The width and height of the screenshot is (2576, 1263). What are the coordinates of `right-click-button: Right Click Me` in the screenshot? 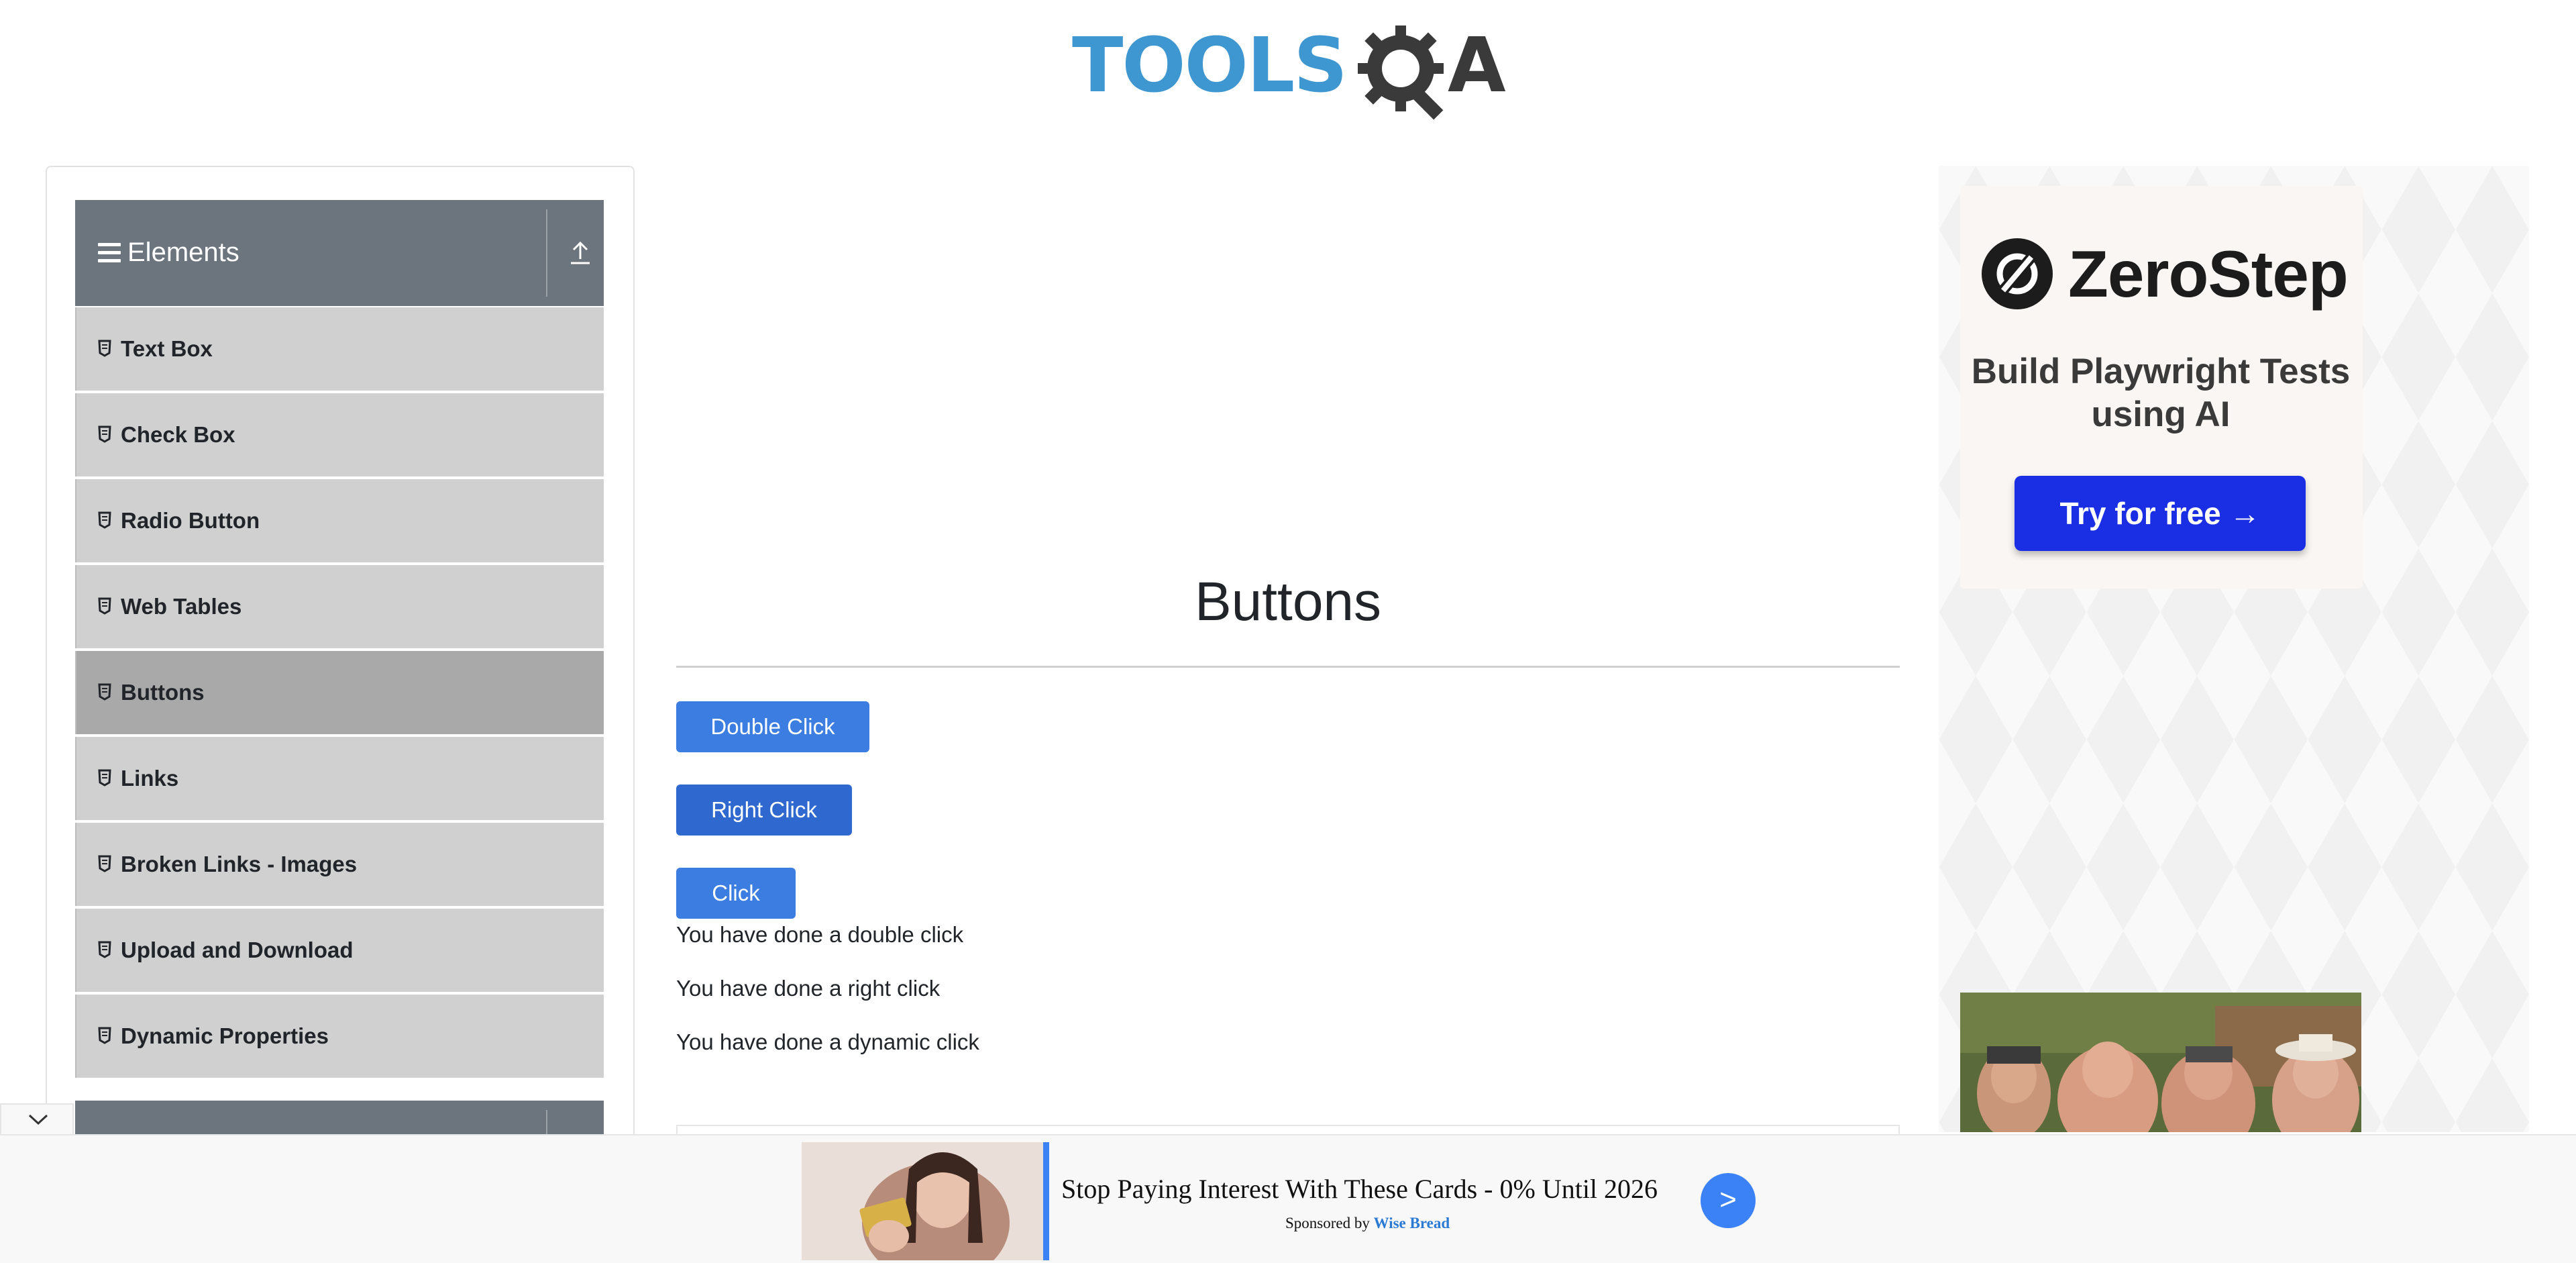 It's located at (764, 829).